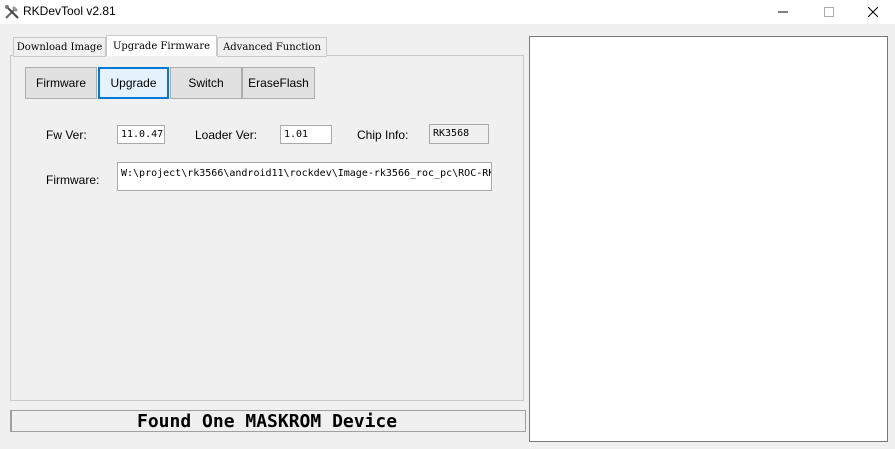 This screenshot has height=449, width=895. Describe the element at coordinates (73, 180) in the screenshot. I see `firmware-path-label: Firmware:` at that location.